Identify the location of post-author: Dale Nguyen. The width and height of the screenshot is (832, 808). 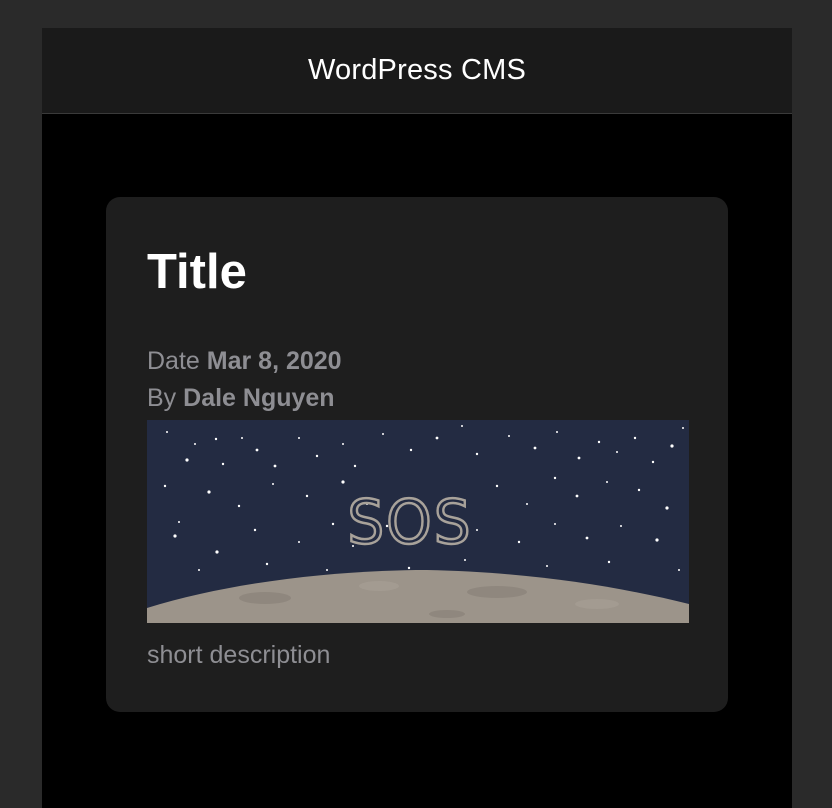
(259, 398).